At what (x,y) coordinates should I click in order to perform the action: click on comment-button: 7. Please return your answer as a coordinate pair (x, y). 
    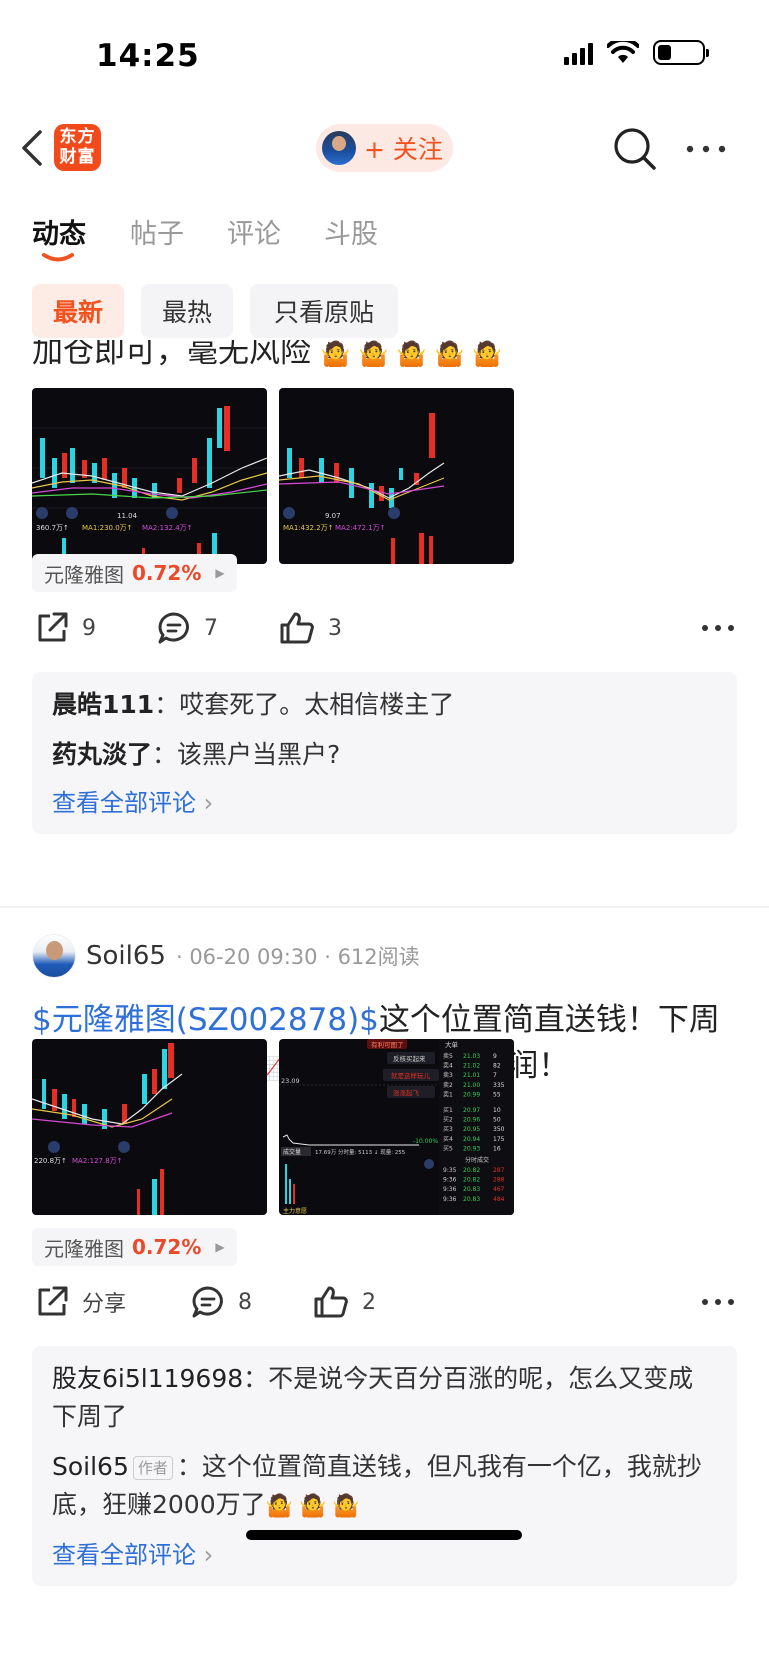
    Looking at the image, I should click on (187, 628).